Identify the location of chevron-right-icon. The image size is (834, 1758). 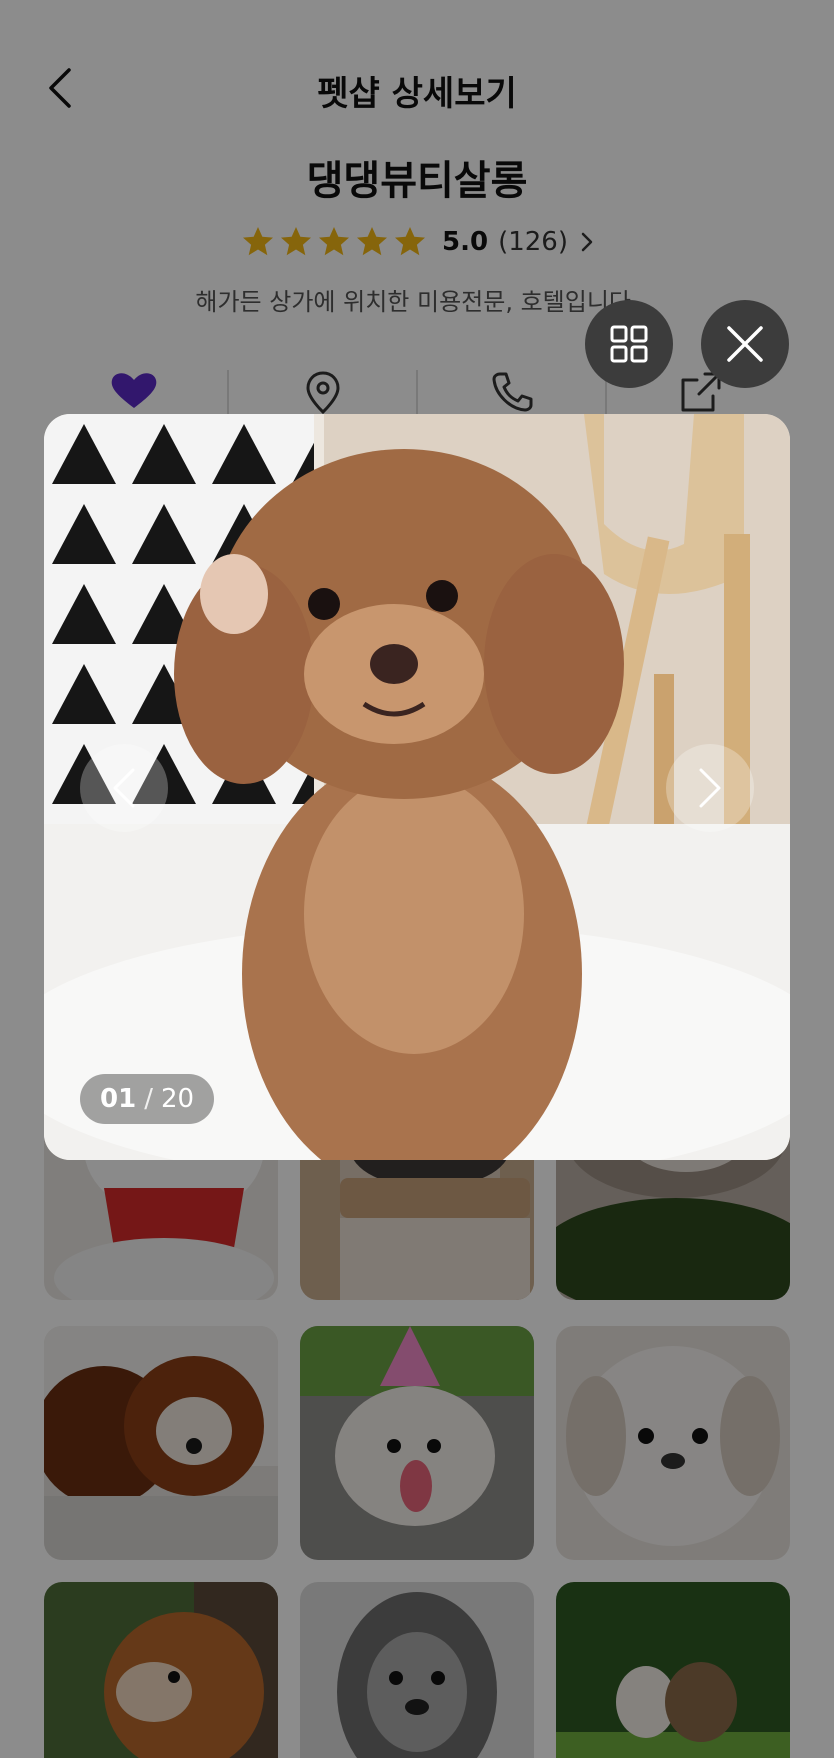
(710, 788).